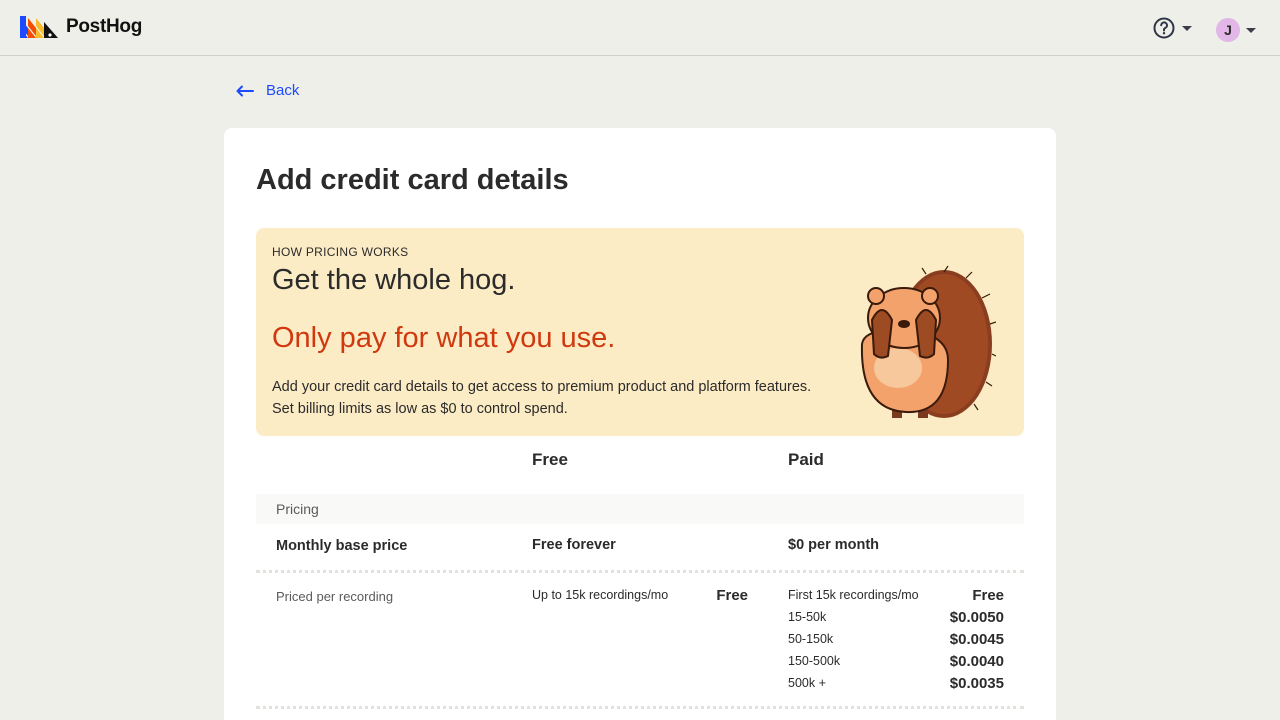 The image size is (1280, 720). I want to click on posthog-logo: PostHog, so click(81, 27).